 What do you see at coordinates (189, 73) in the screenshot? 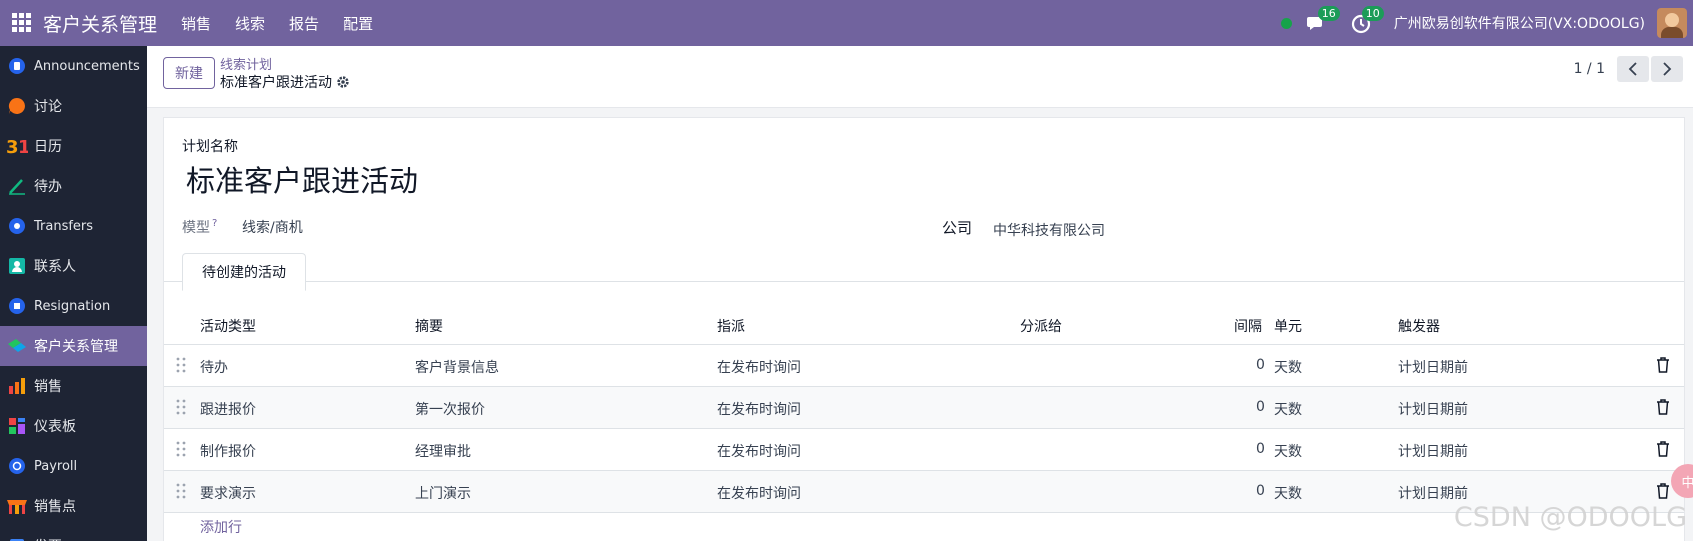
I see `new-button: 新建` at bounding box center [189, 73].